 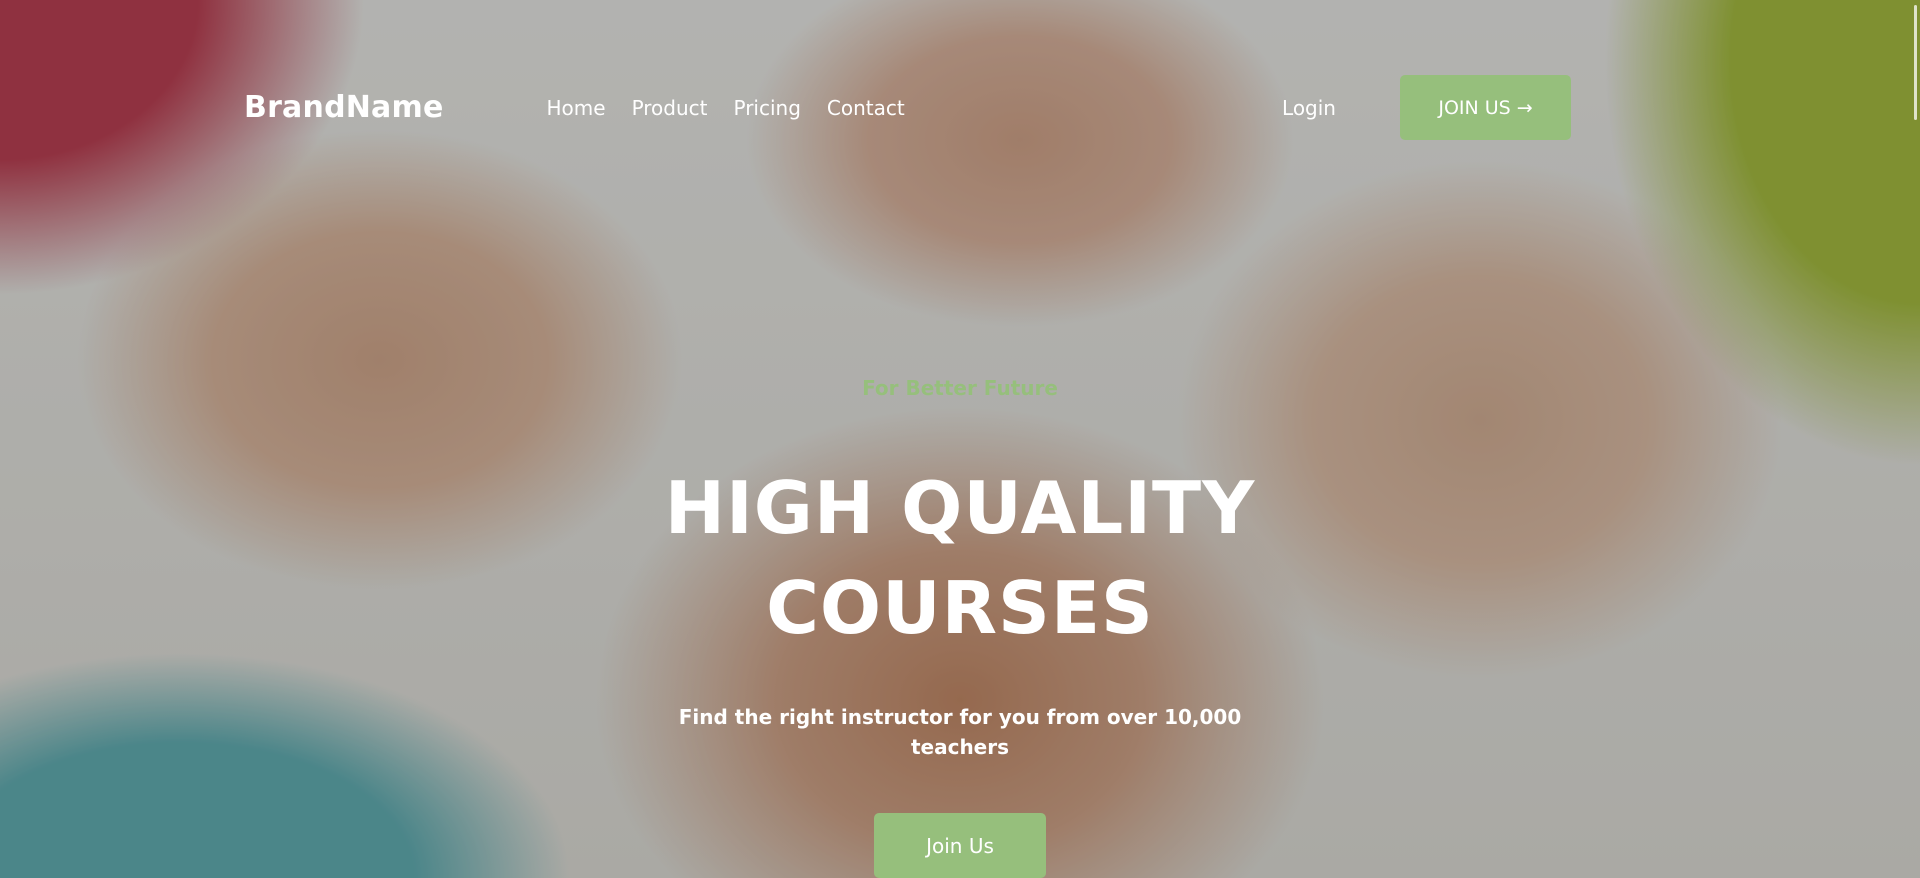 What do you see at coordinates (960, 388) in the screenshot?
I see `hero-tagline: For Better Future` at bounding box center [960, 388].